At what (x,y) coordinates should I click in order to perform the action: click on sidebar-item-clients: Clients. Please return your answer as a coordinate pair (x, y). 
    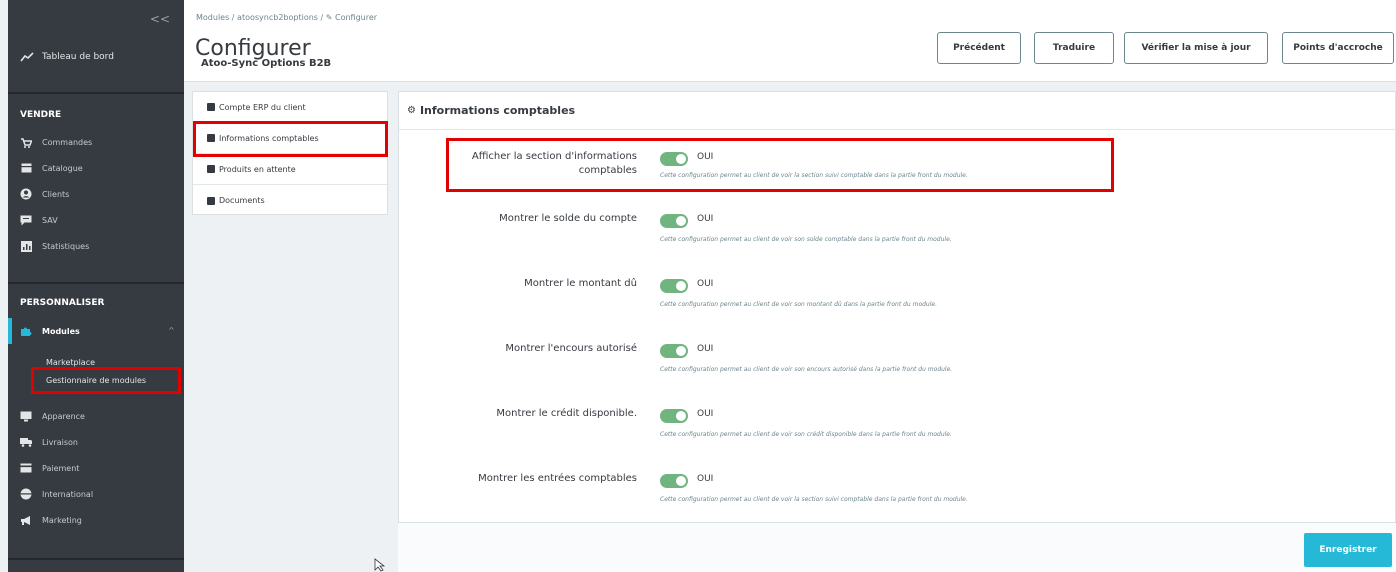
    Looking at the image, I should click on (44, 194).